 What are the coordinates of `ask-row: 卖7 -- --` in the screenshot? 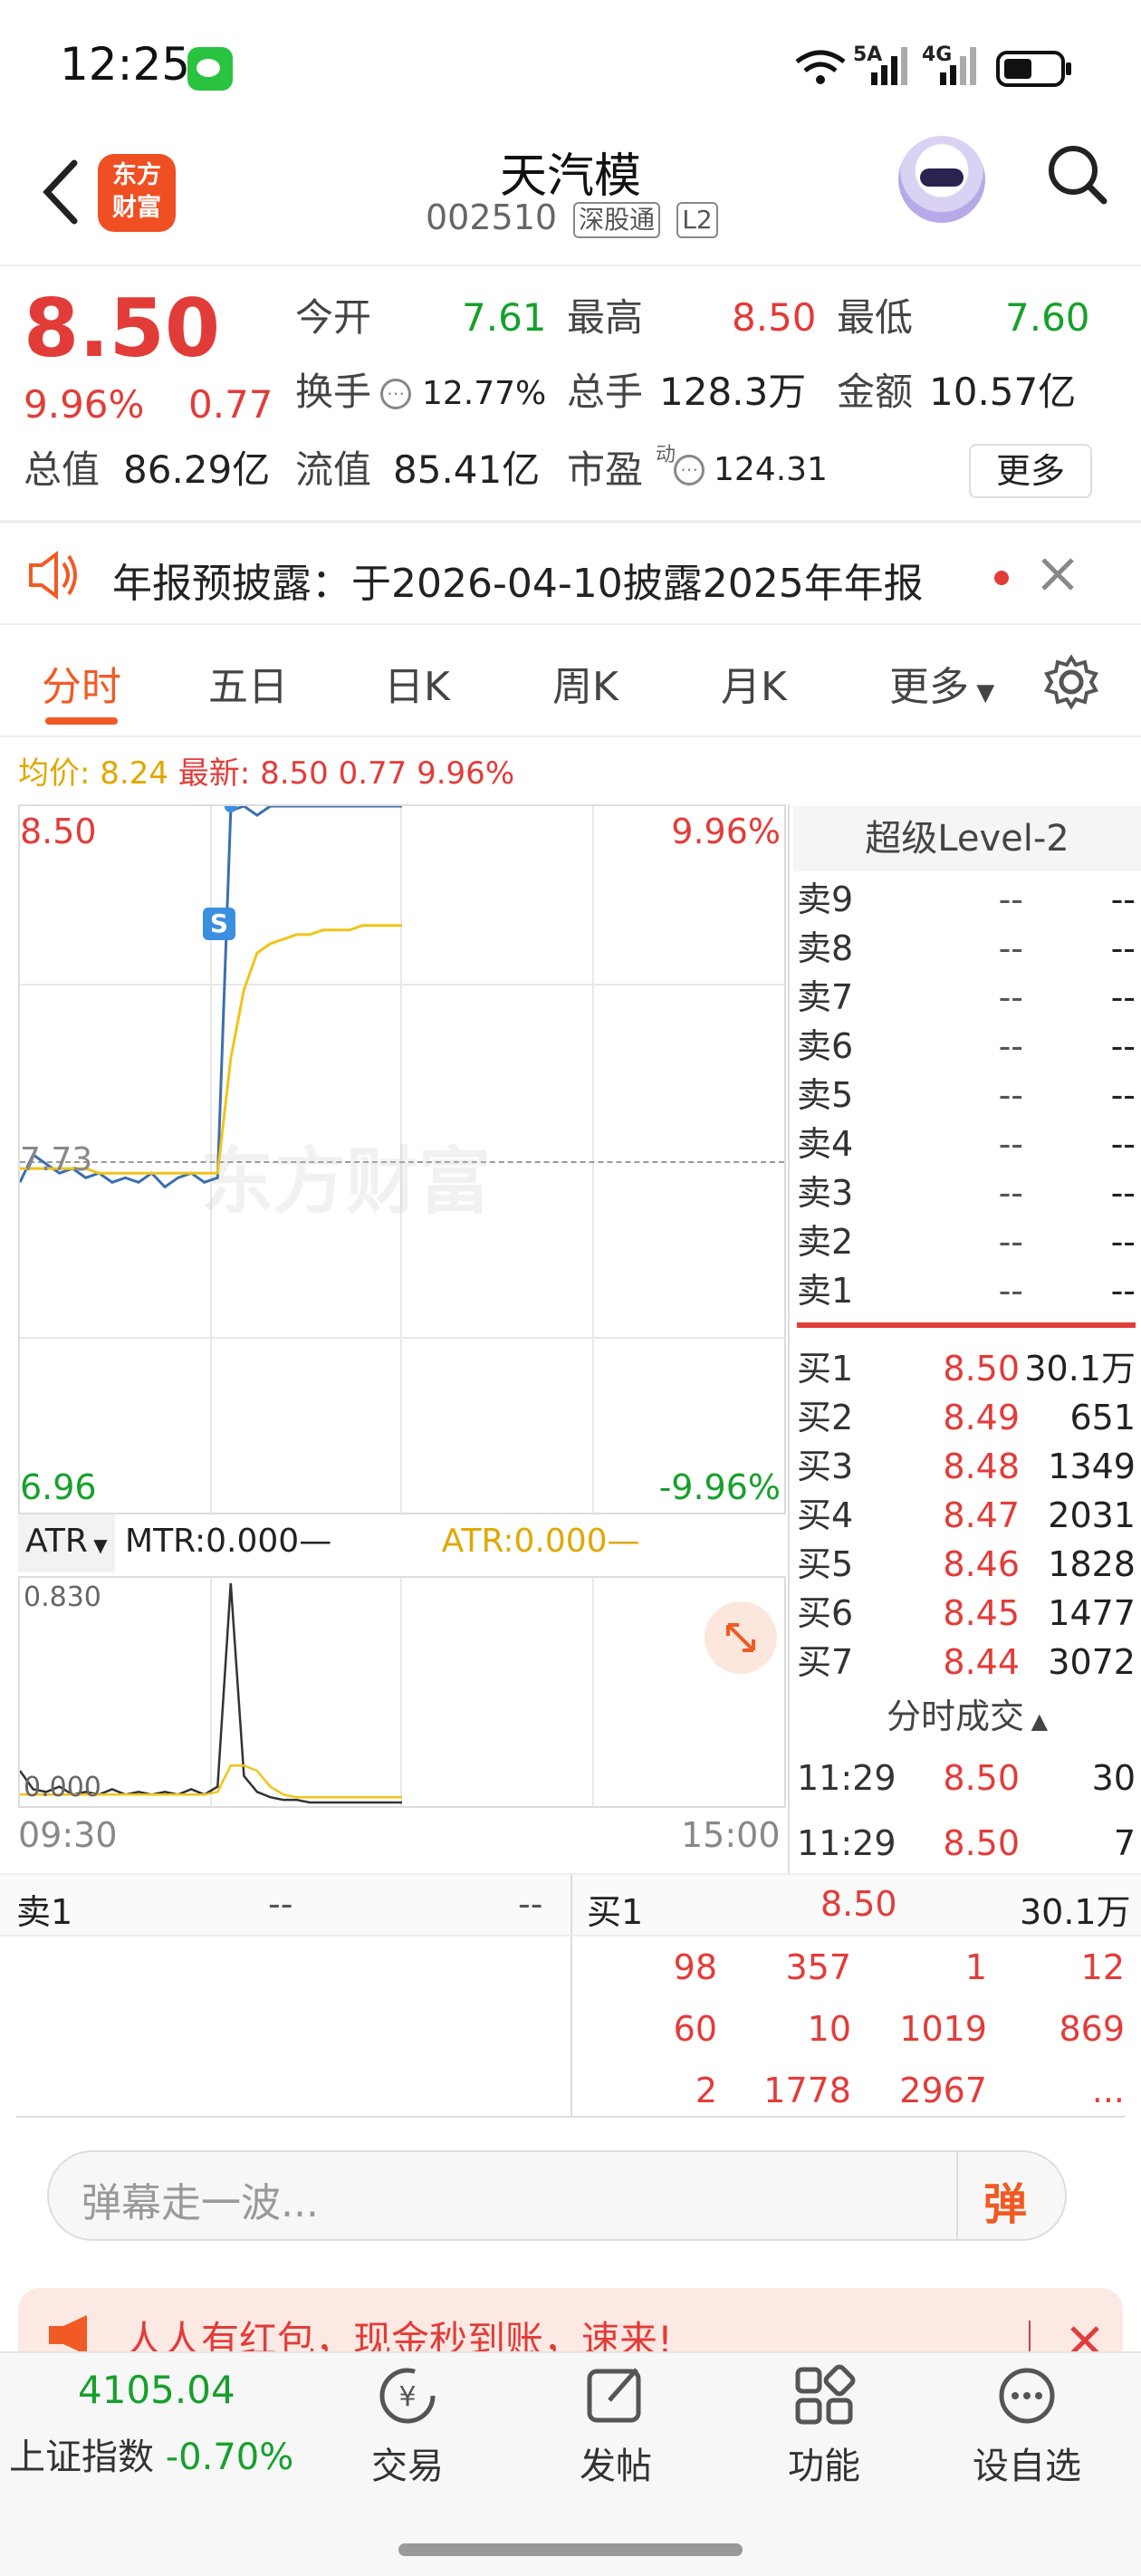 It's located at (967, 997).